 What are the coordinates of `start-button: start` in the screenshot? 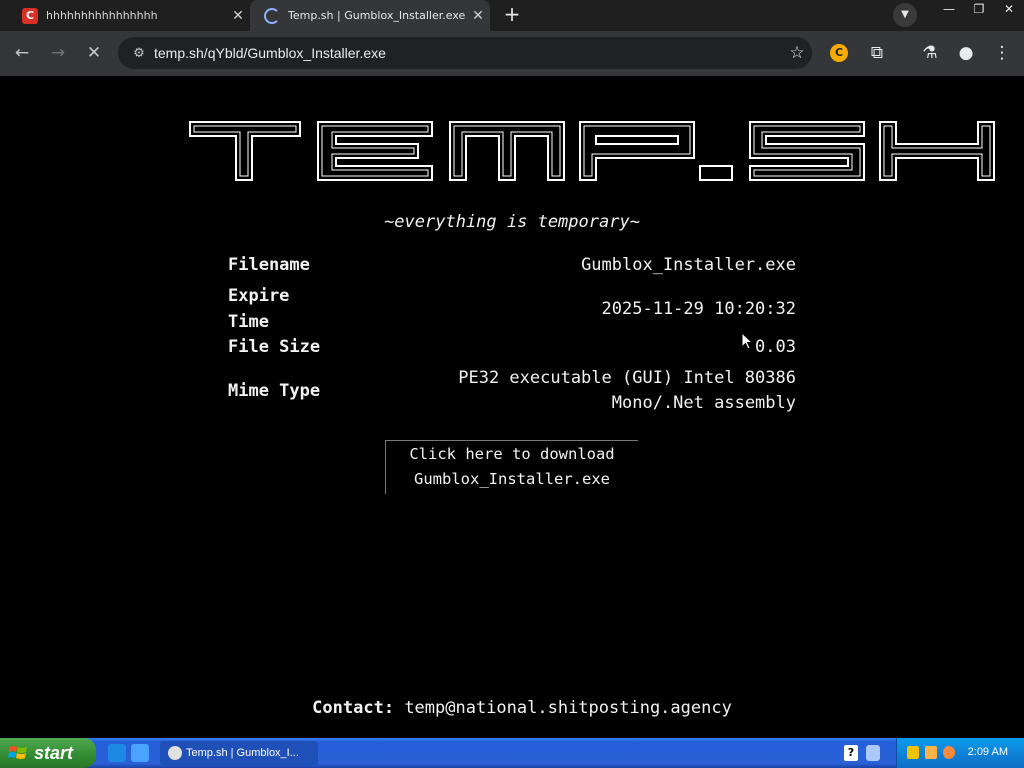 It's located at (48, 753).